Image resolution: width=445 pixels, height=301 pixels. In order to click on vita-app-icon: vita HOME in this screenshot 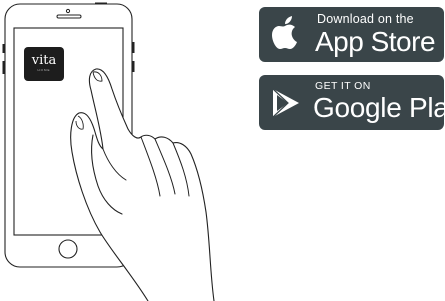, I will do `click(44, 64)`.